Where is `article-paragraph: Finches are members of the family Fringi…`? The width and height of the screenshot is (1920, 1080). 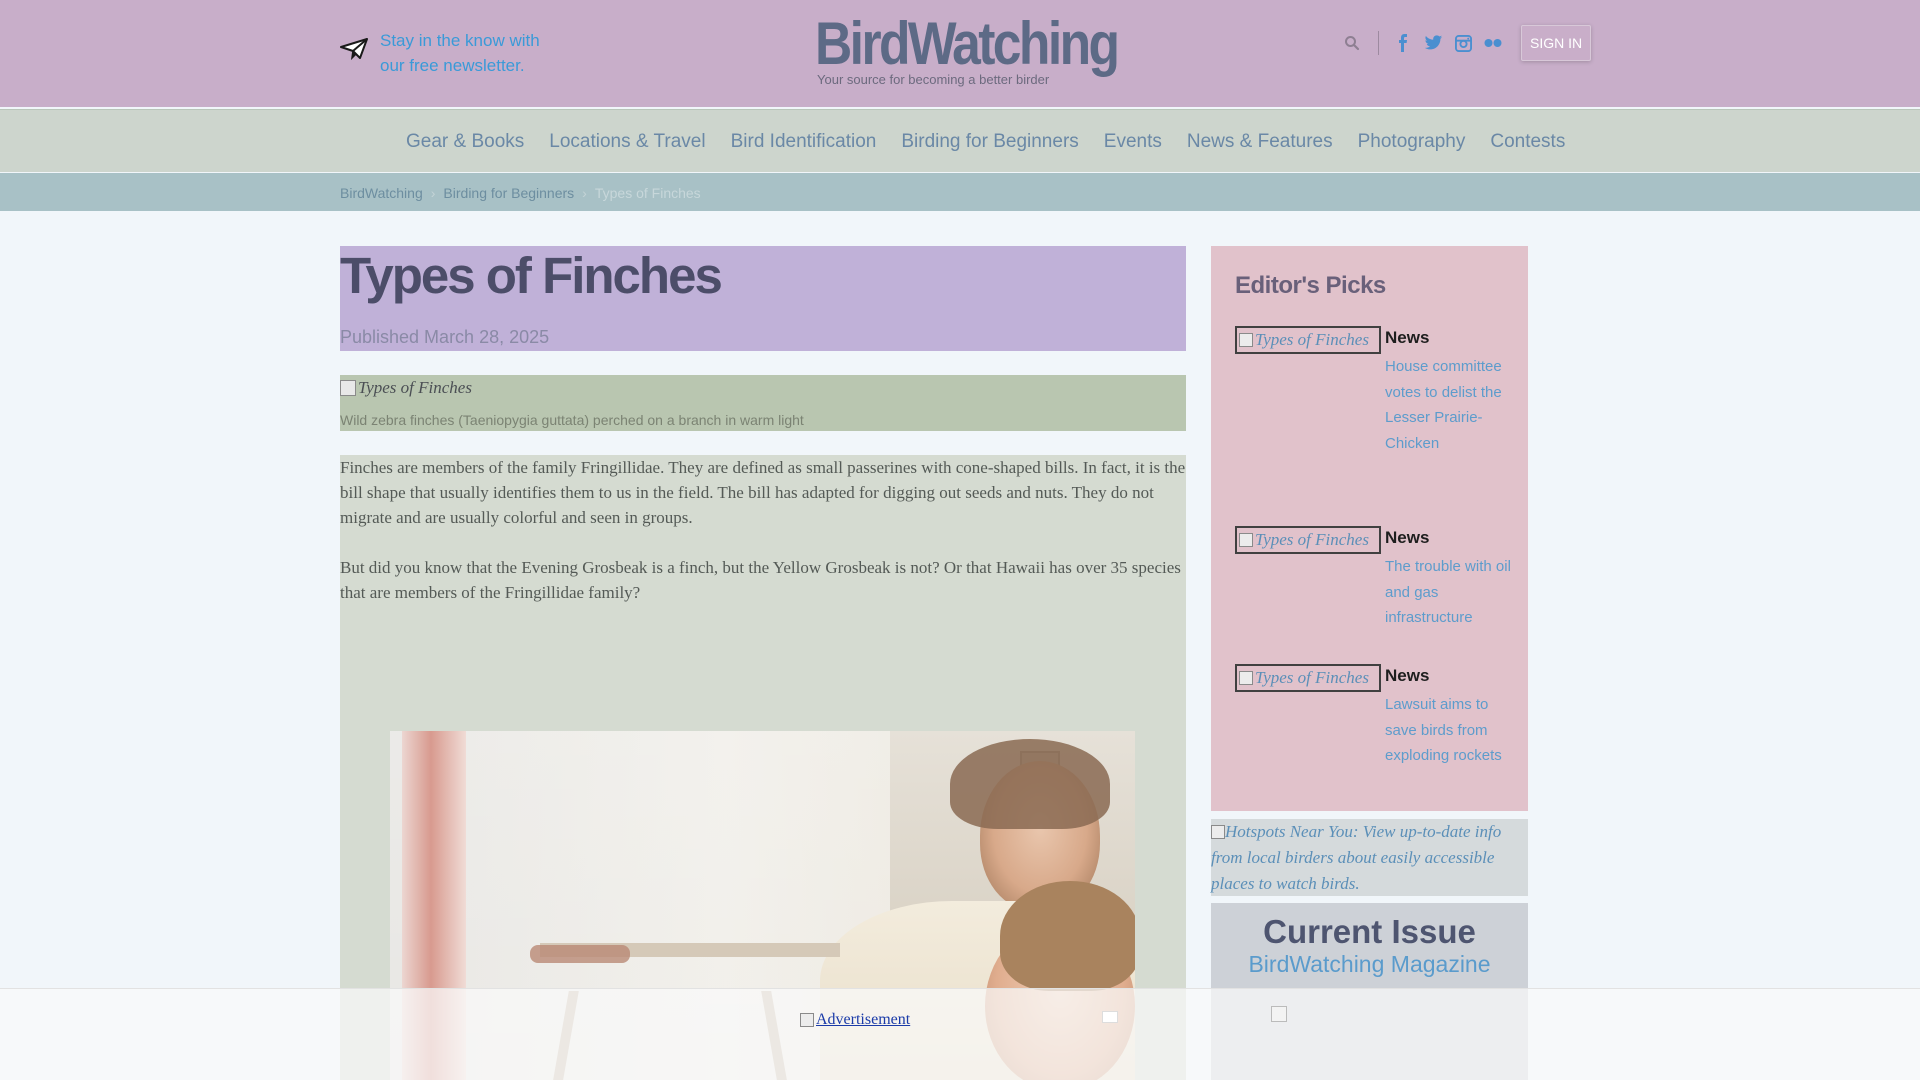 article-paragraph: Finches are members of the family Fringi… is located at coordinates (763, 492).